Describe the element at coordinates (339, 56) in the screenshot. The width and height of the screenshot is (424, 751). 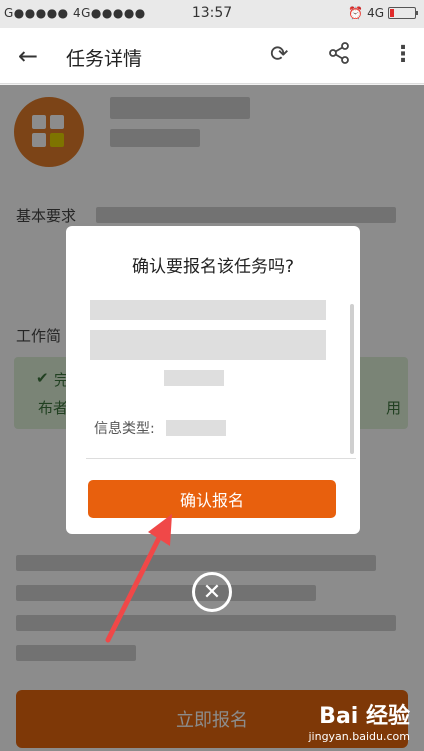
I see `share-icon` at that location.